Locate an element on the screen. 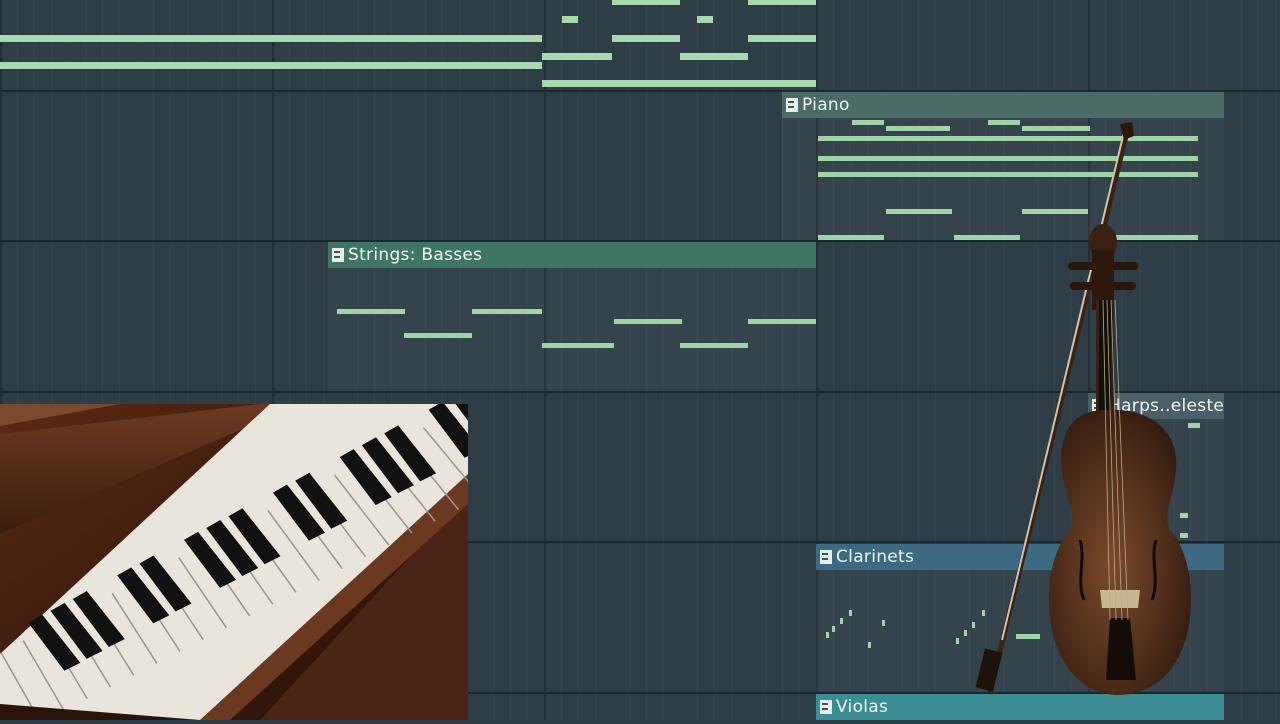 This screenshot has height=724, width=1280. clip-title: Strings: Basses is located at coordinates (415, 255).